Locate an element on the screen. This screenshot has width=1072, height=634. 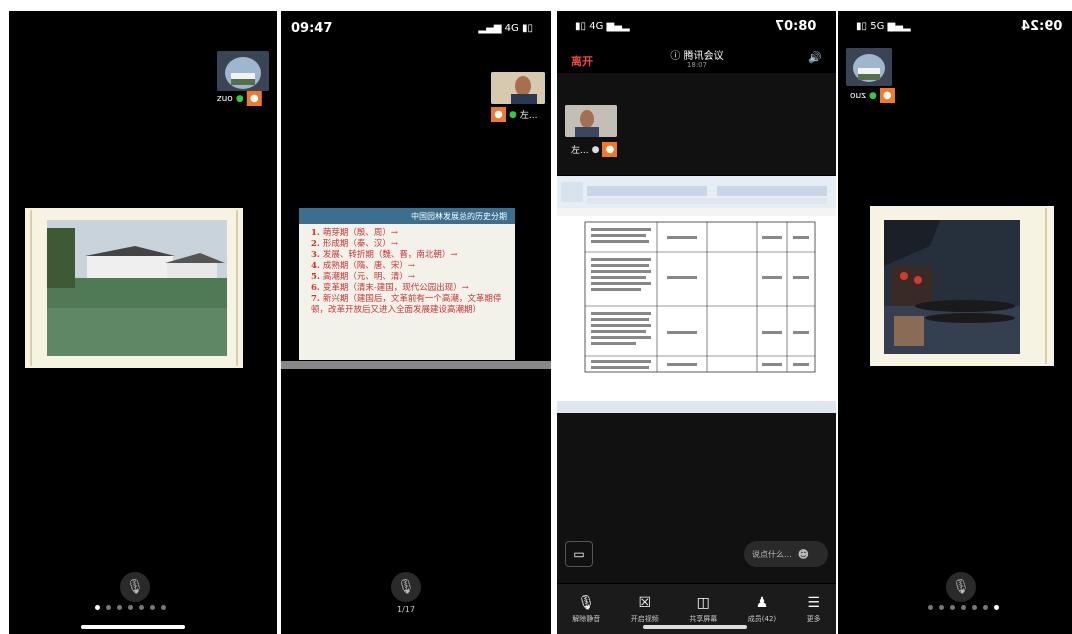
emoji-icon: ☻ is located at coordinates (803, 554).